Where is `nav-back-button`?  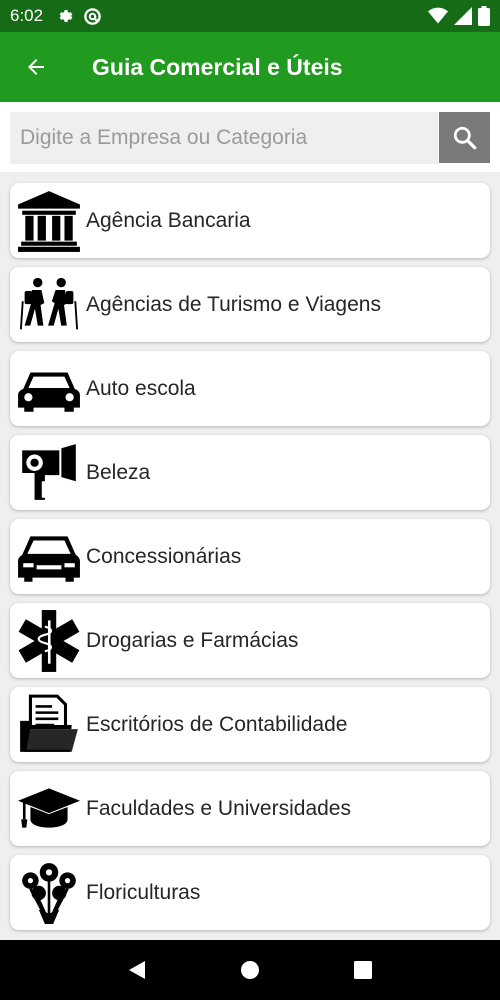
nav-back-button is located at coordinates (137, 970).